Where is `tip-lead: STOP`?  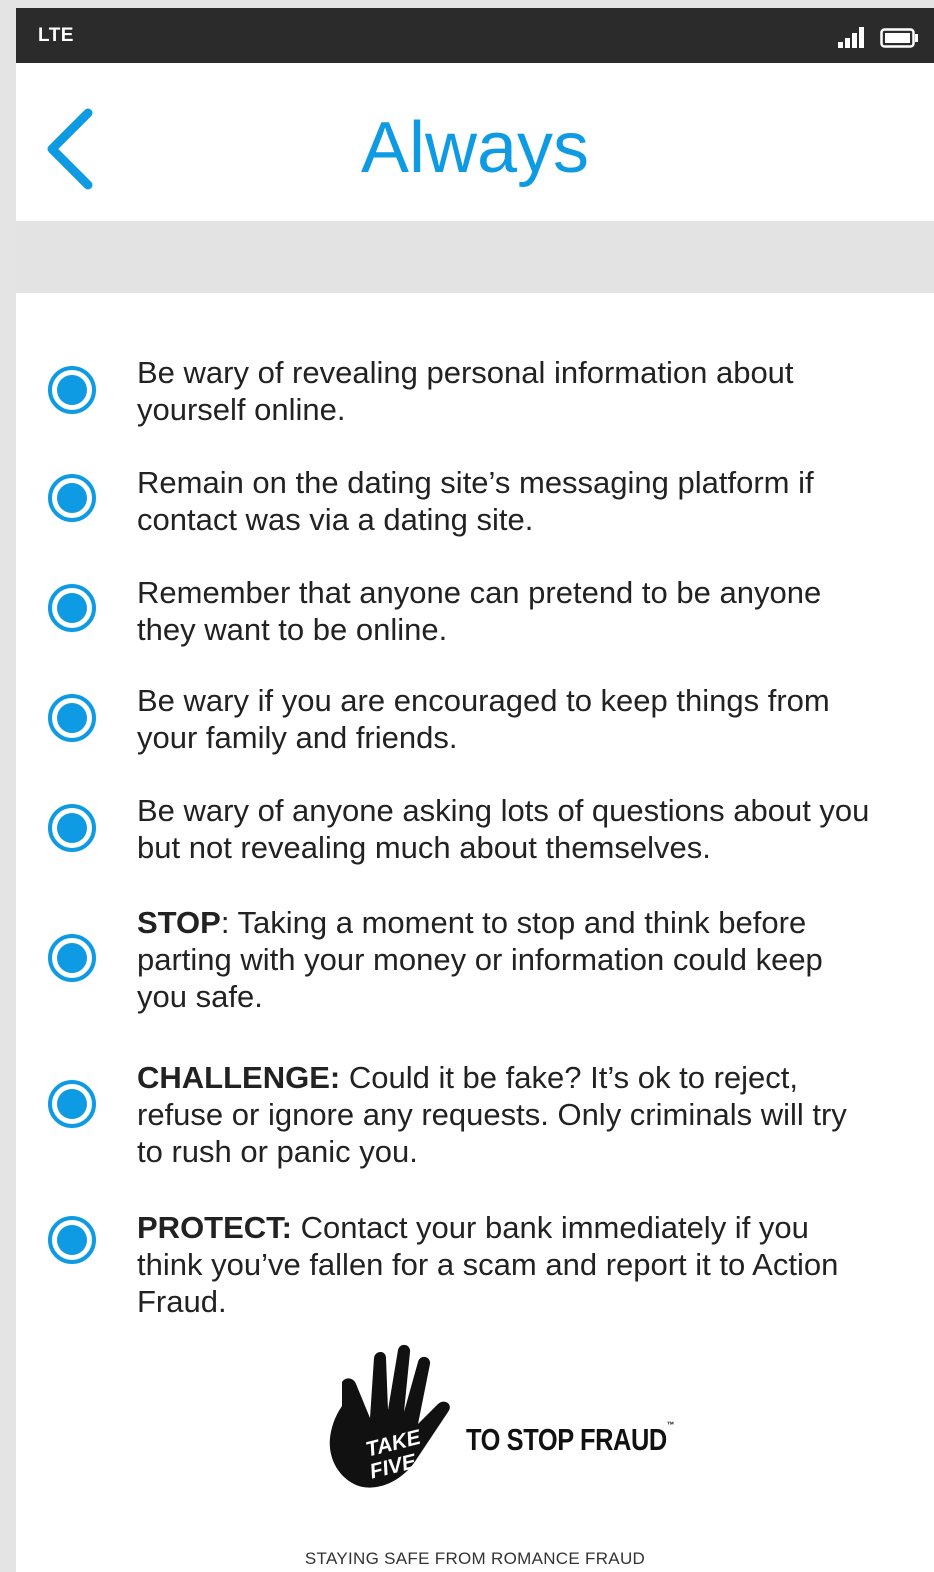 tip-lead: STOP is located at coordinates (179, 922).